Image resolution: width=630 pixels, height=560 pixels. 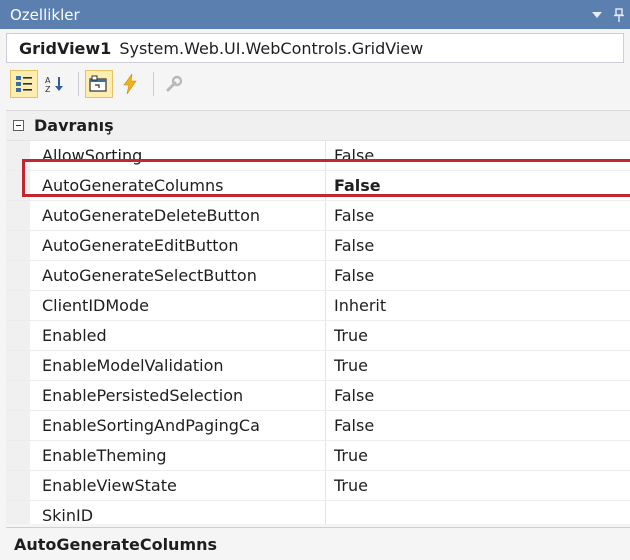 What do you see at coordinates (478, 512) in the screenshot?
I see `property-value` at bounding box center [478, 512].